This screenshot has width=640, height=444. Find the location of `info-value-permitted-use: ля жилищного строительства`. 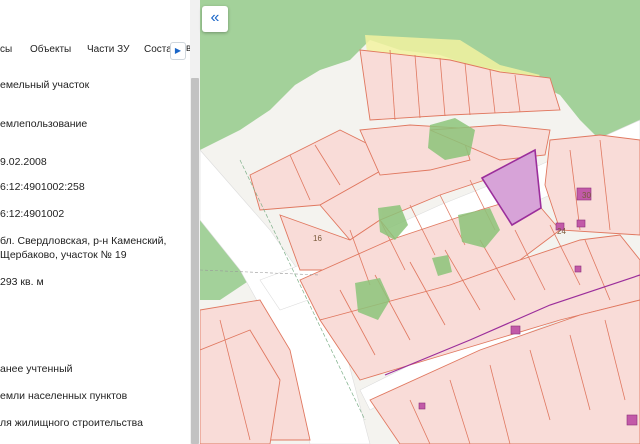

info-value-permitted-use: ля жилищного строительства is located at coordinates (71, 423).